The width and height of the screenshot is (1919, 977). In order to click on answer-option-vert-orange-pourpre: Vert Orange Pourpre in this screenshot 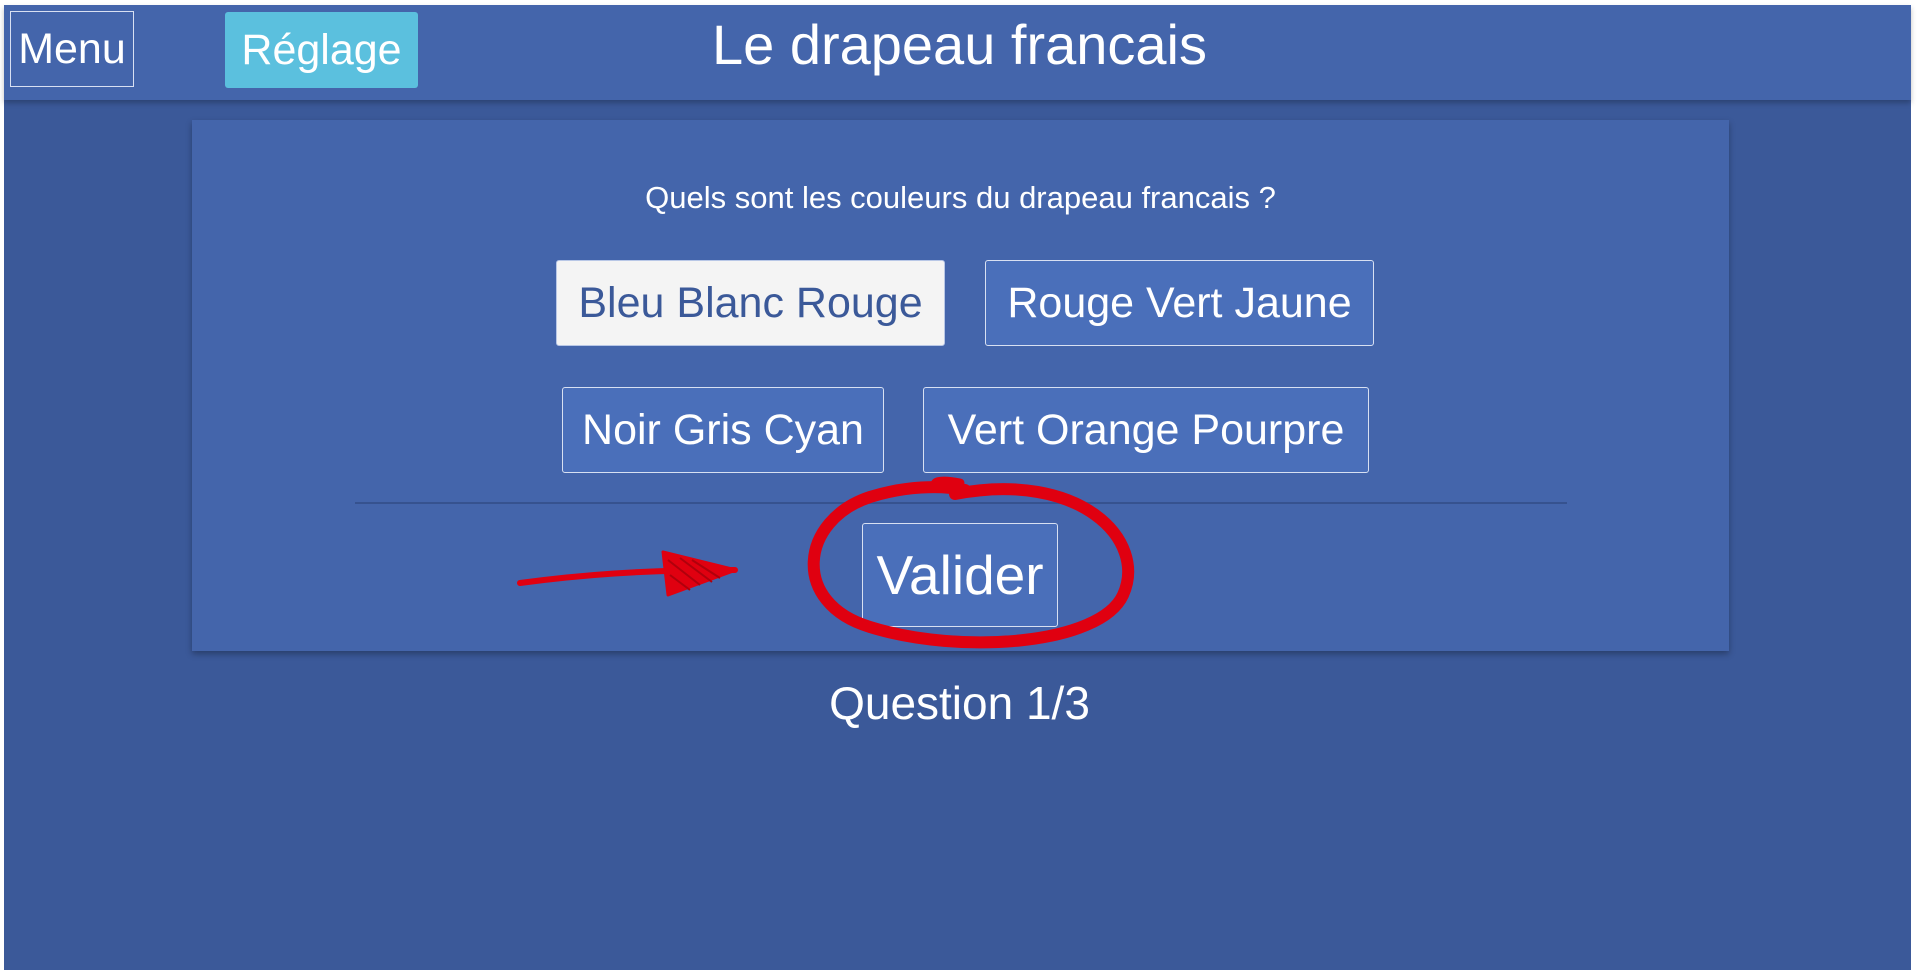, I will do `click(1146, 430)`.